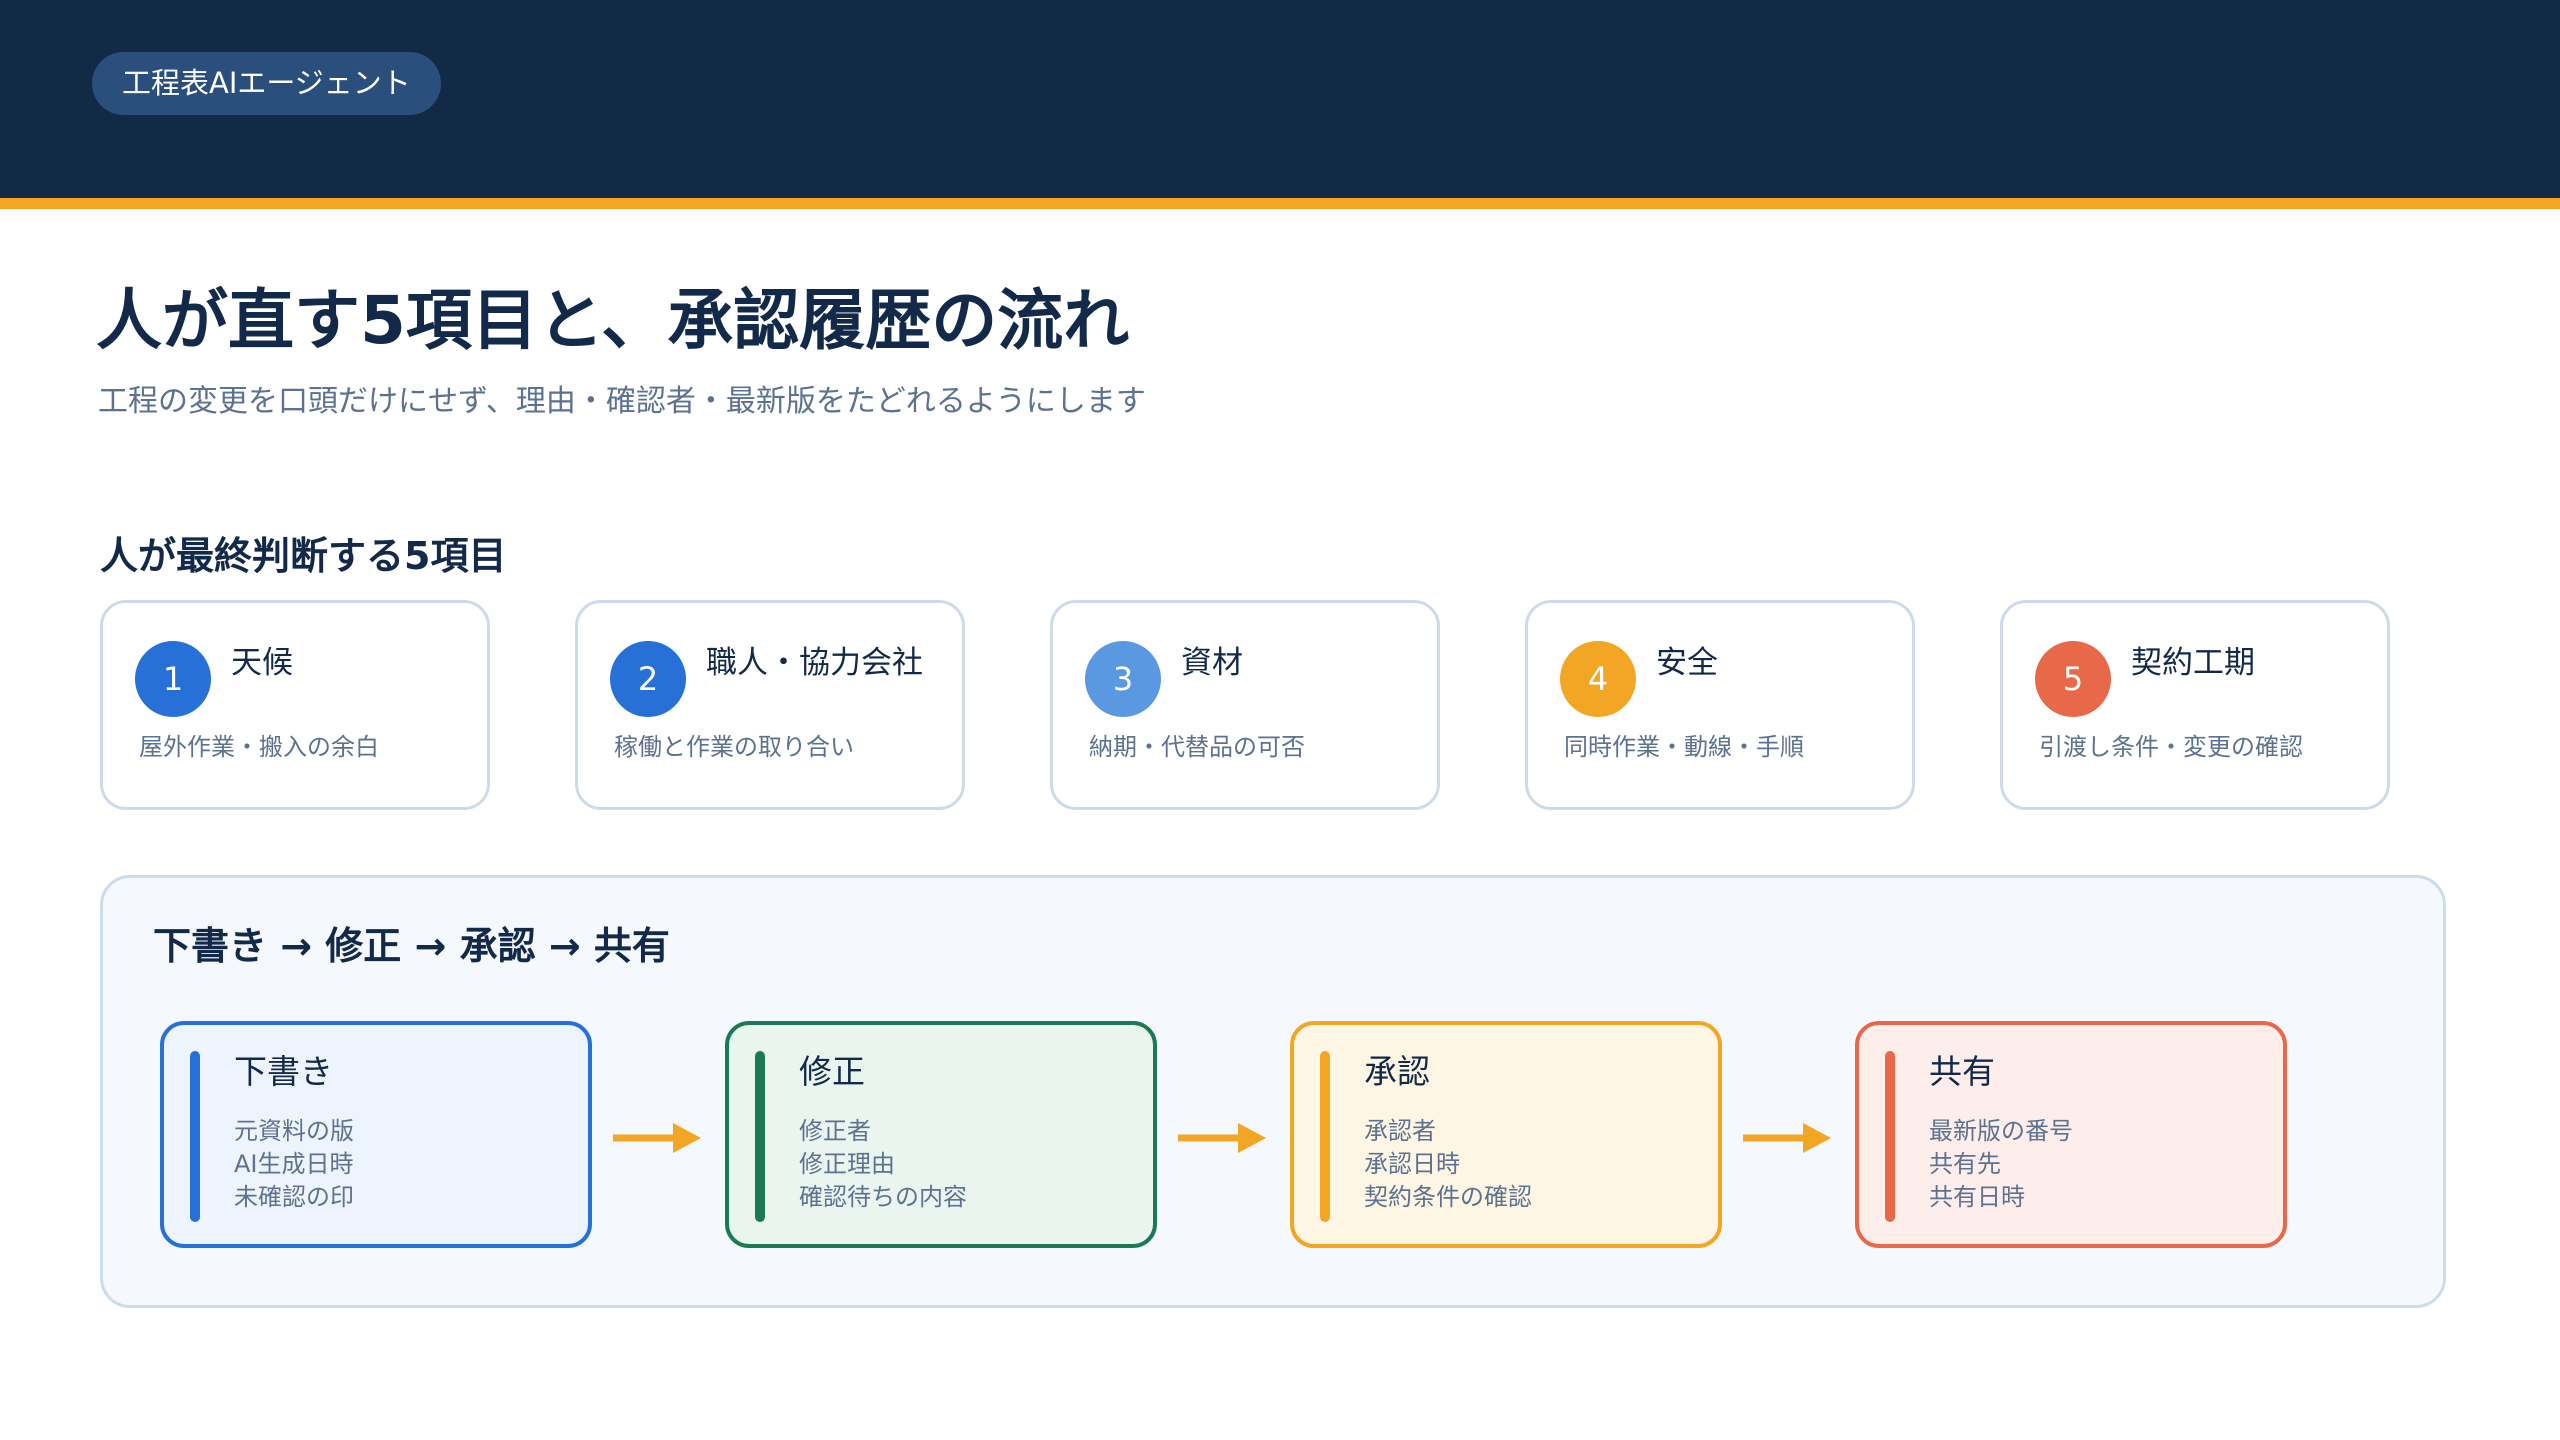 Image resolution: width=2560 pixels, height=1440 pixels. What do you see at coordinates (266, 83) in the screenshot?
I see `app-name-badge: 工程表AIエージェント` at bounding box center [266, 83].